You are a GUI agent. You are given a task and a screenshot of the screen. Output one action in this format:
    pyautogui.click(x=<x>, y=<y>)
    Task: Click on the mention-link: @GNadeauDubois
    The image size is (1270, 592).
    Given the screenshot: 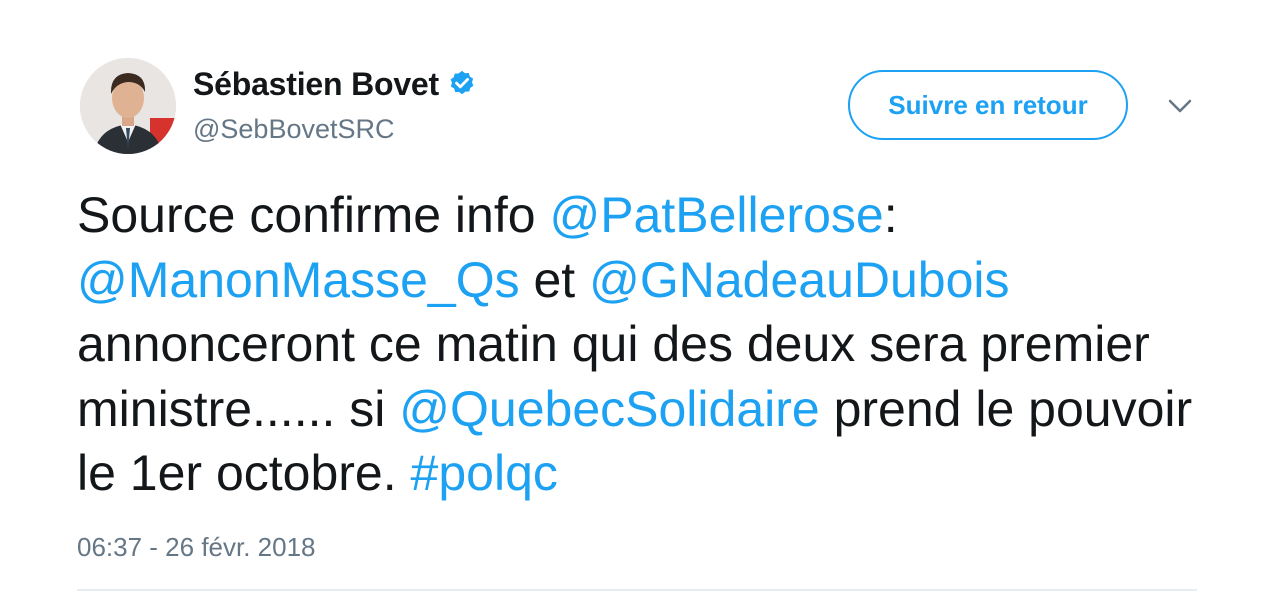 What is the action you would take?
    pyautogui.click(x=799, y=280)
    